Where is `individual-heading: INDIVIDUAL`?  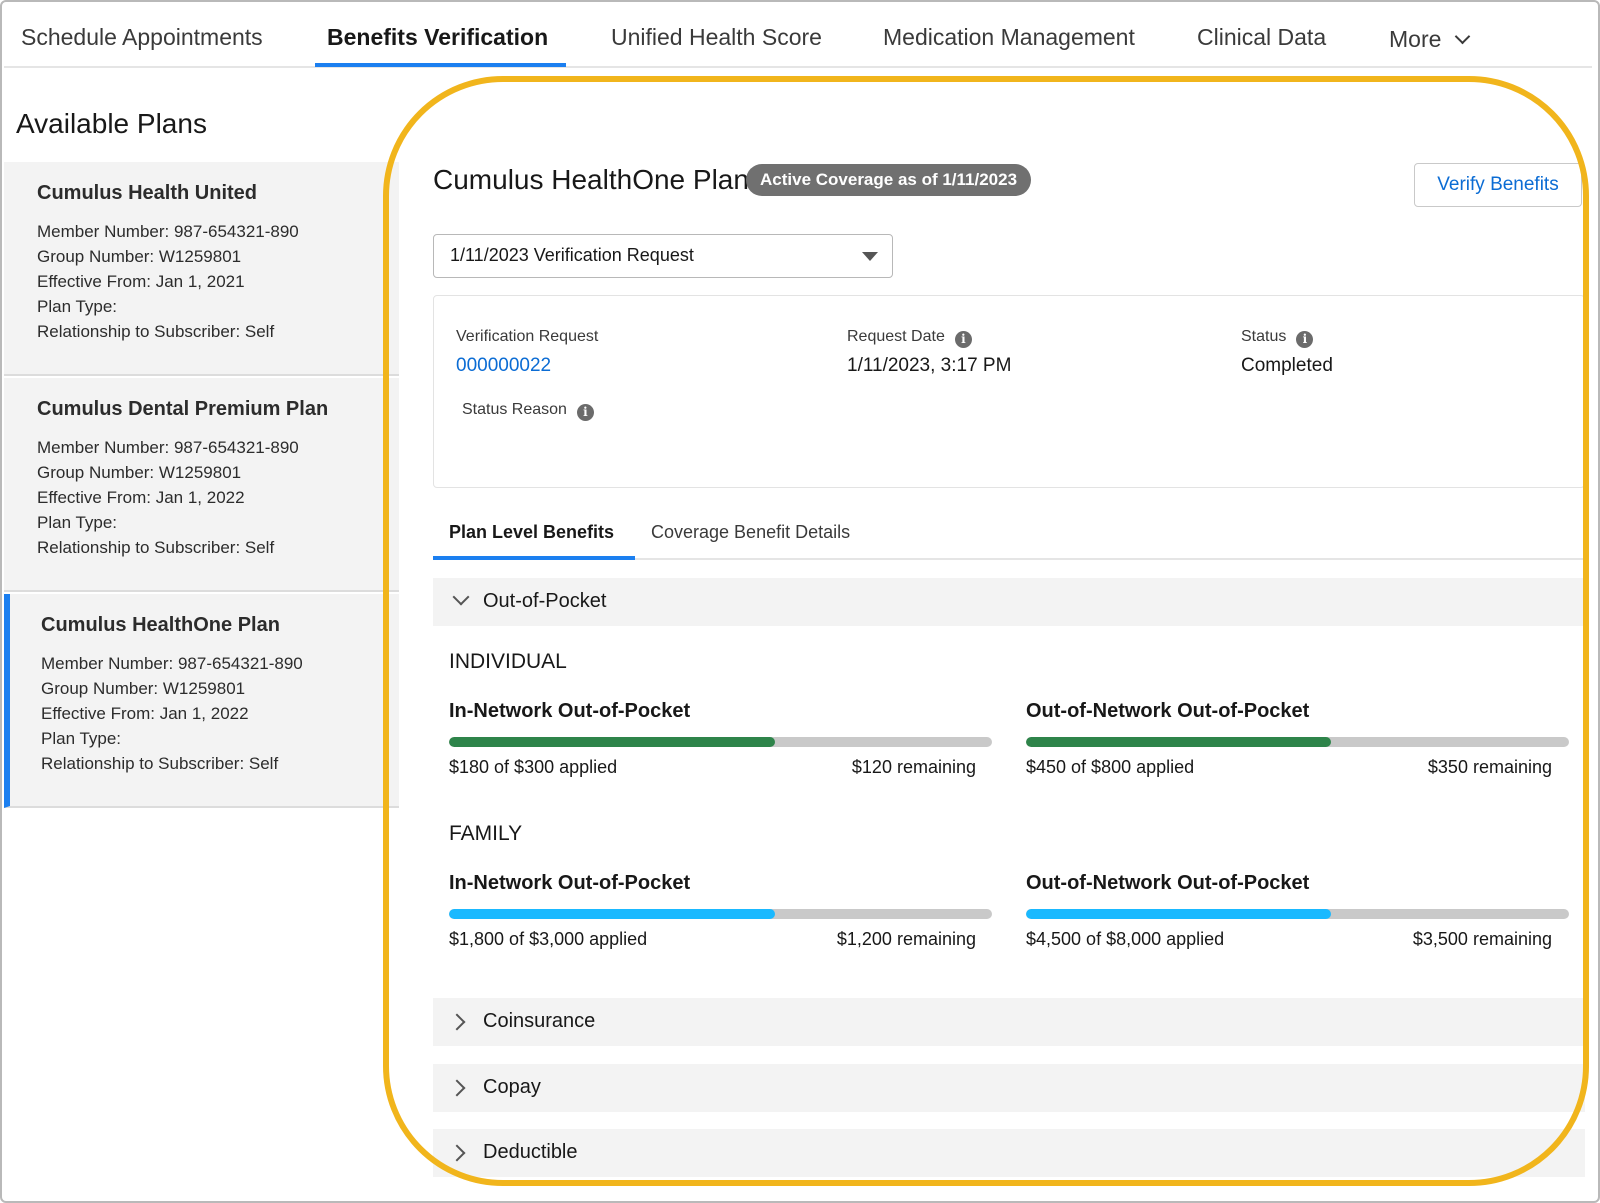 individual-heading: INDIVIDUAL is located at coordinates (508, 661).